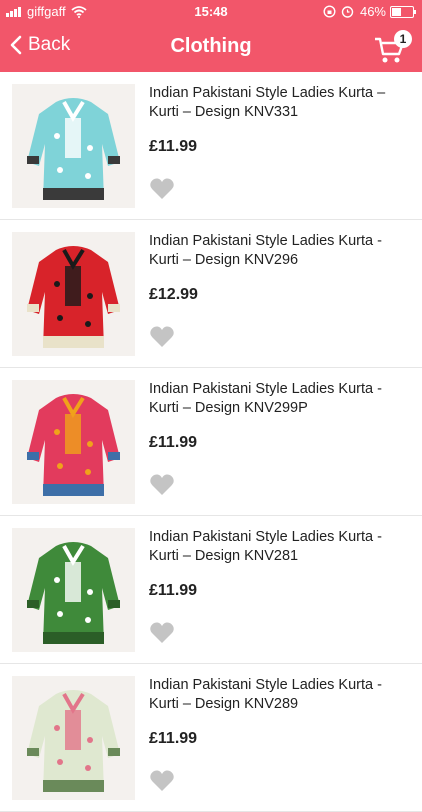 This screenshot has height=812, width=422. I want to click on battery-percent: 46%, so click(372, 11).